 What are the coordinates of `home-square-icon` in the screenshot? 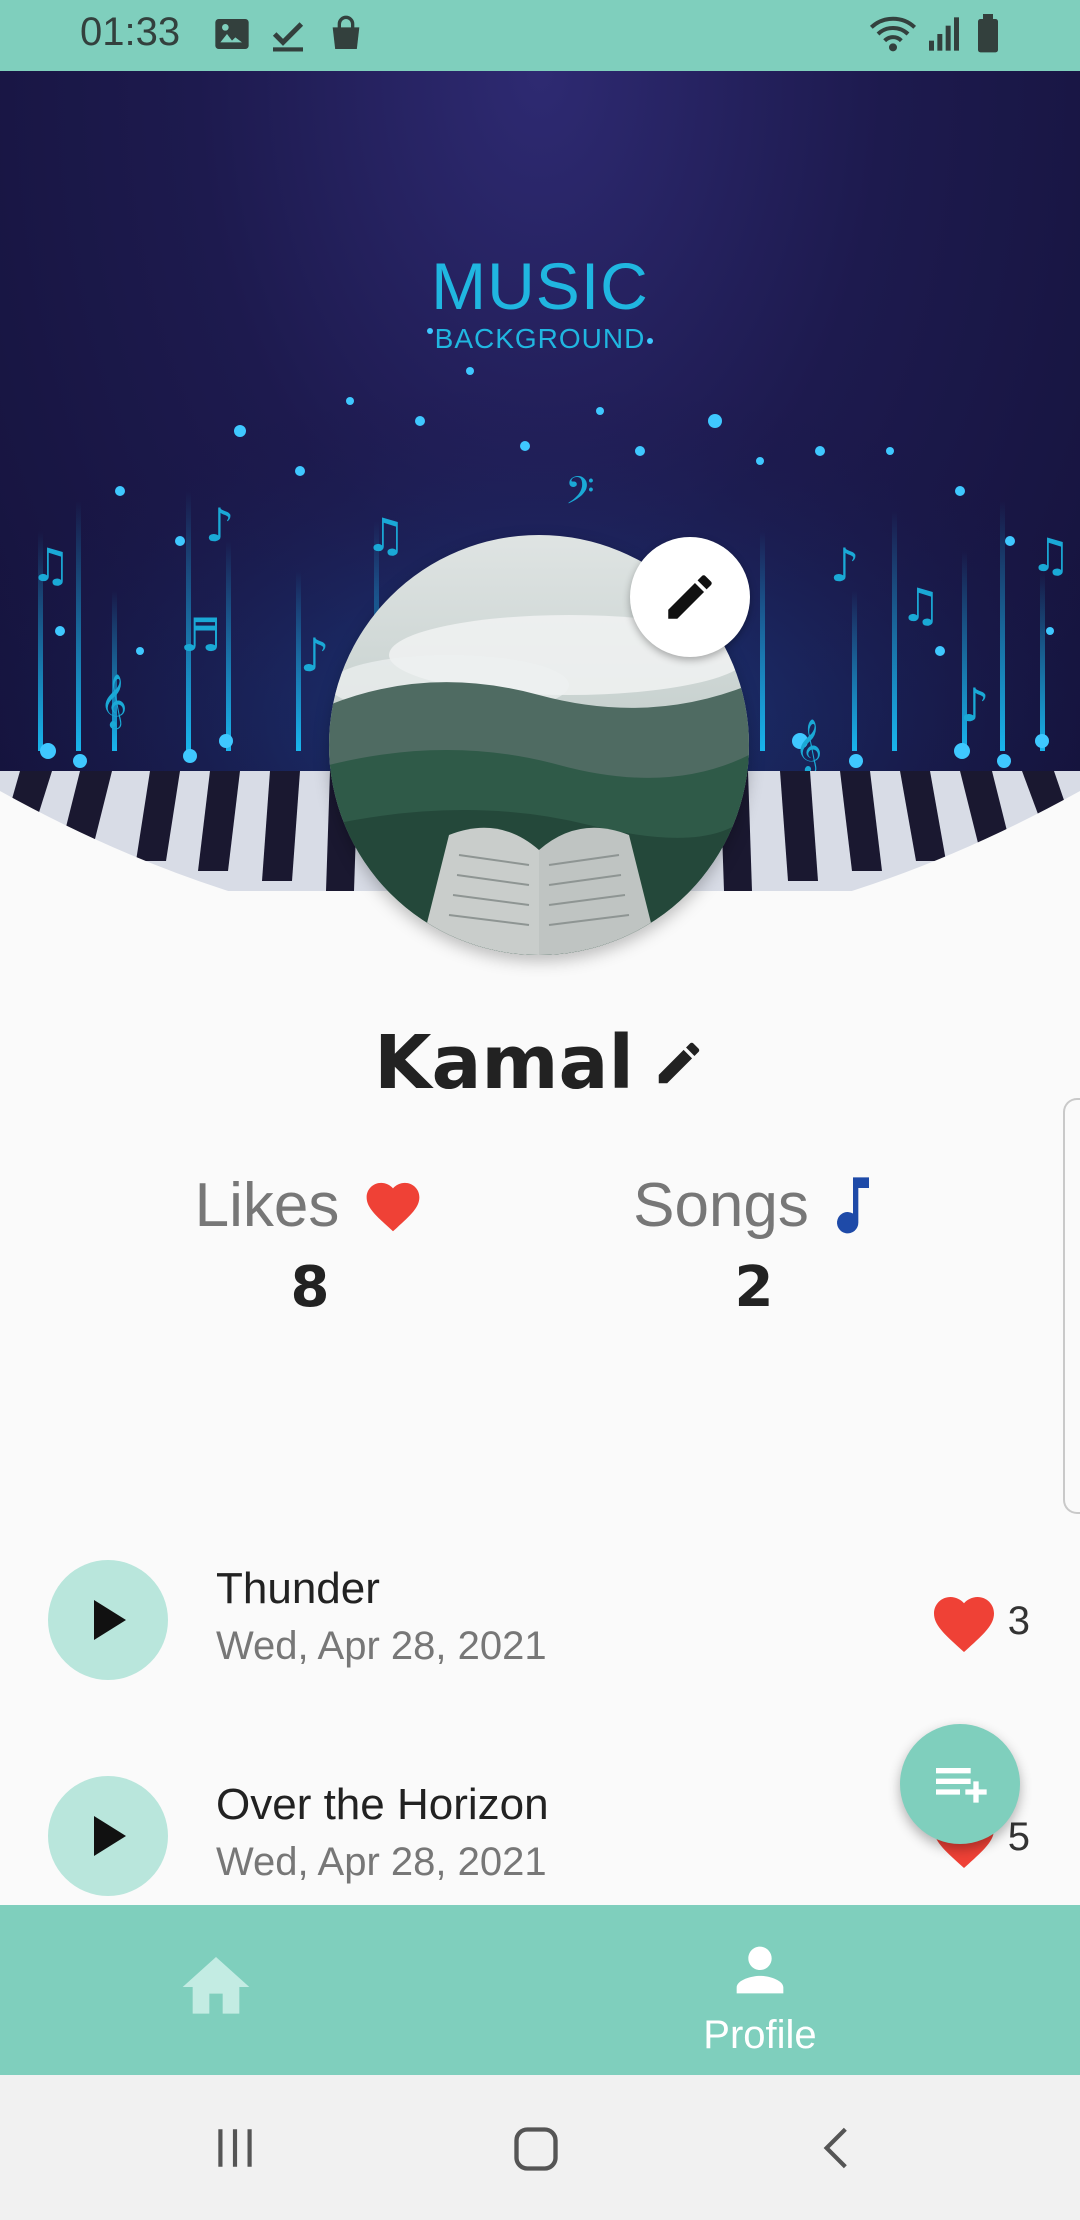 It's located at (536, 2149).